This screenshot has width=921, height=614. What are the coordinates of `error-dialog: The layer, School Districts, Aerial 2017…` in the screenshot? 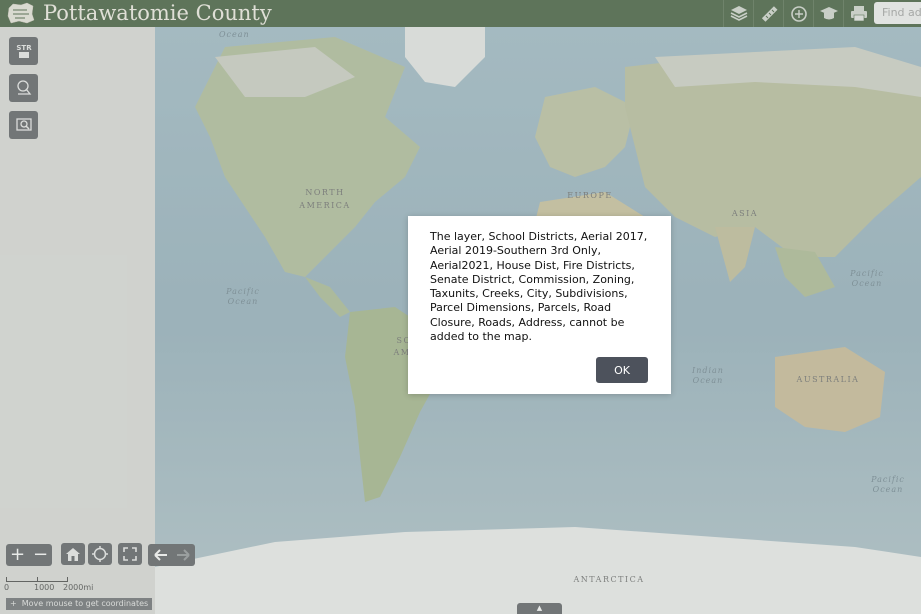 It's located at (539, 305).